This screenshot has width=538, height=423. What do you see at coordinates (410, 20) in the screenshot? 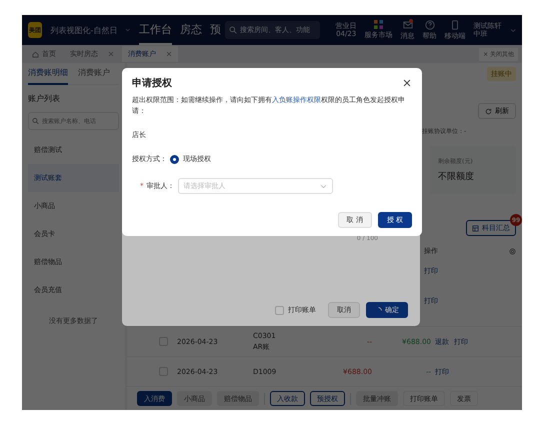
I see `notification-dot` at bounding box center [410, 20].